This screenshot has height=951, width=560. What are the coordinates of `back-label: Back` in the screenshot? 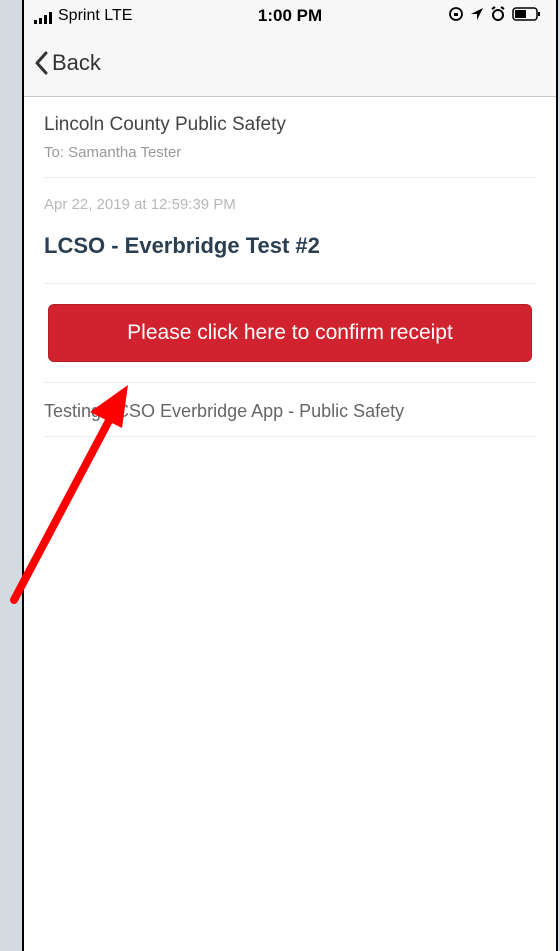 It's located at (76, 62).